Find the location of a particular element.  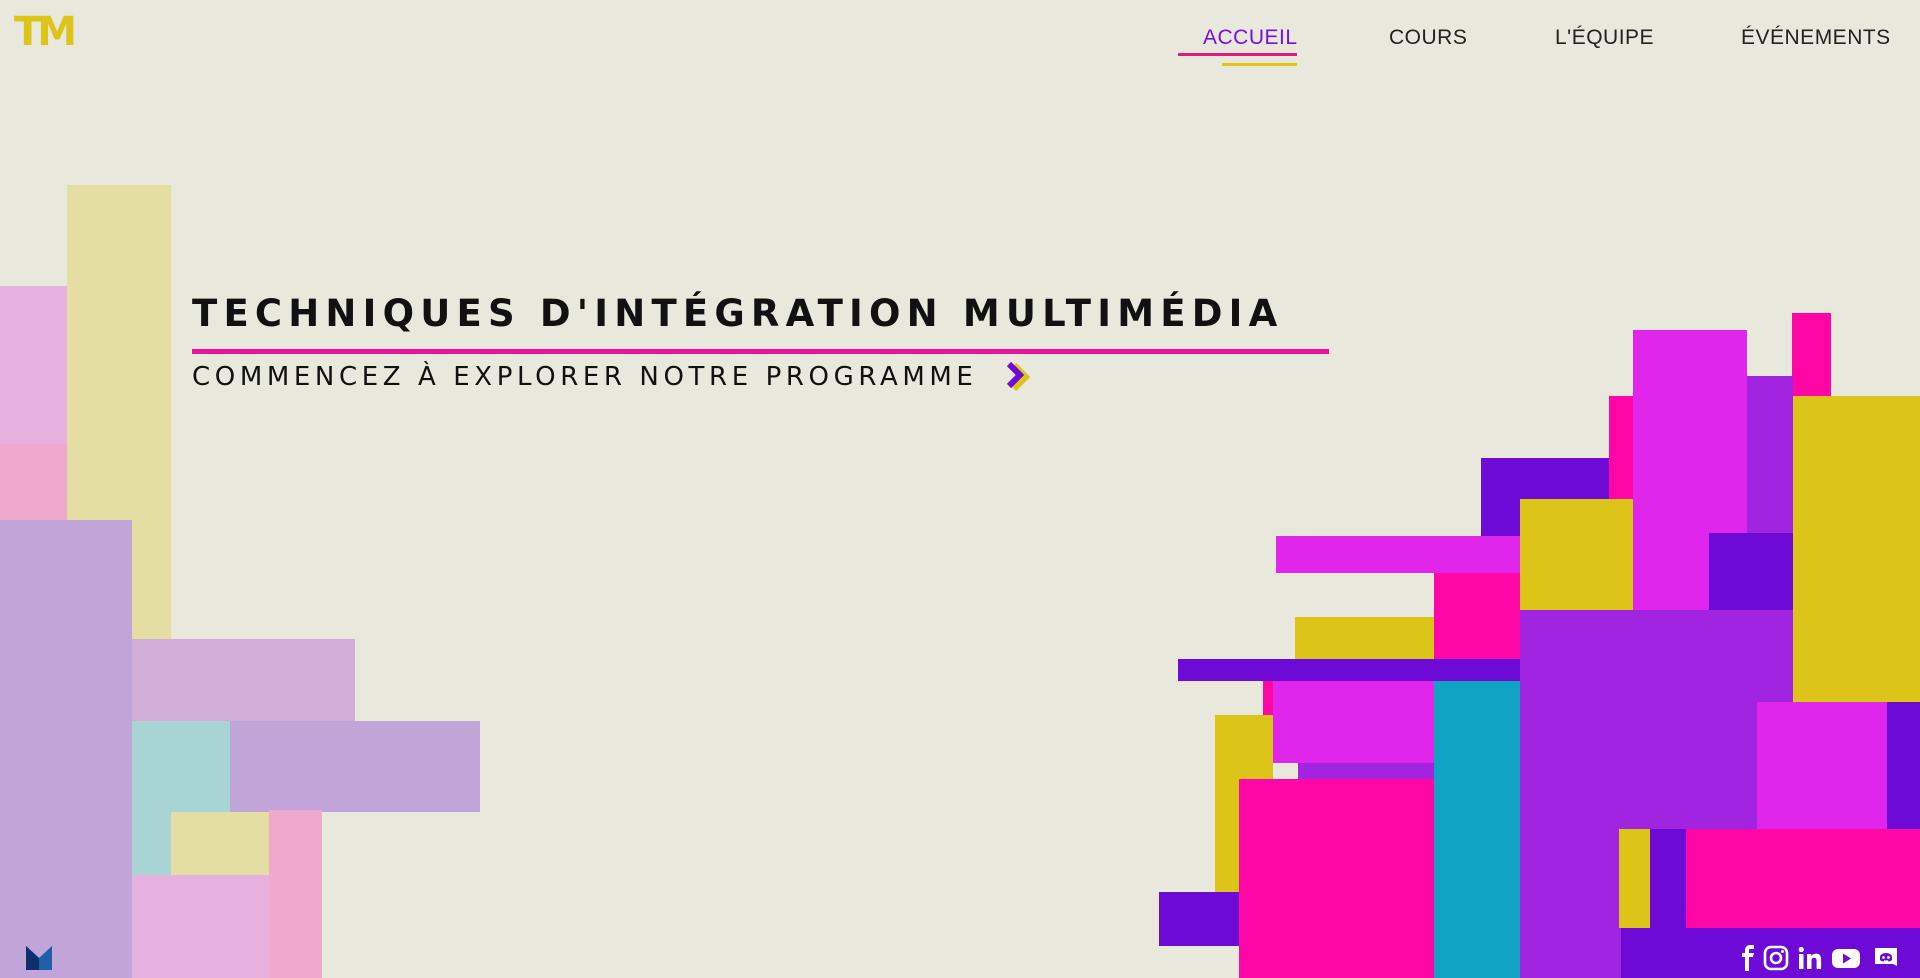

youtube-icon is located at coordinates (1846, 958).